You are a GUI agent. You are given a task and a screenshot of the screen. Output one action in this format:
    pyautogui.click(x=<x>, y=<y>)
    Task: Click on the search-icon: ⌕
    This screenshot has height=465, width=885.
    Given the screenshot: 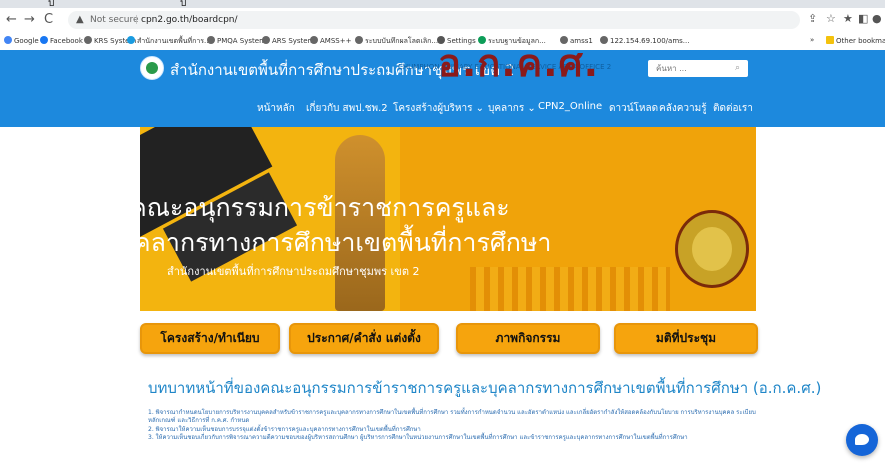 What is the action you would take?
    pyautogui.click(x=737, y=68)
    